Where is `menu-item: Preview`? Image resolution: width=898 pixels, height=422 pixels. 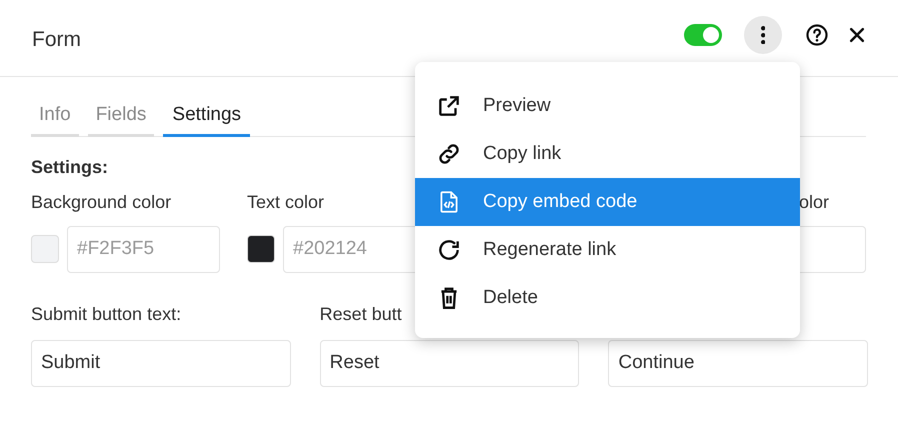 menu-item: Preview is located at coordinates (607, 106).